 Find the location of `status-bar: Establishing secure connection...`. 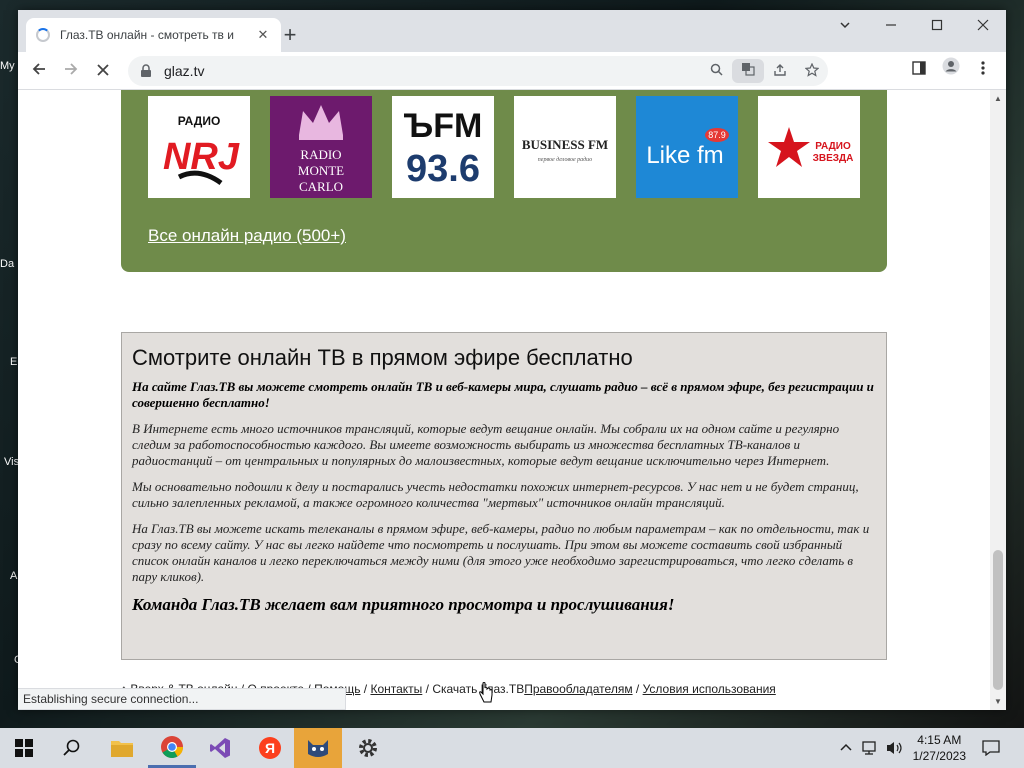

status-bar: Establishing secure connection... is located at coordinates (182, 699).